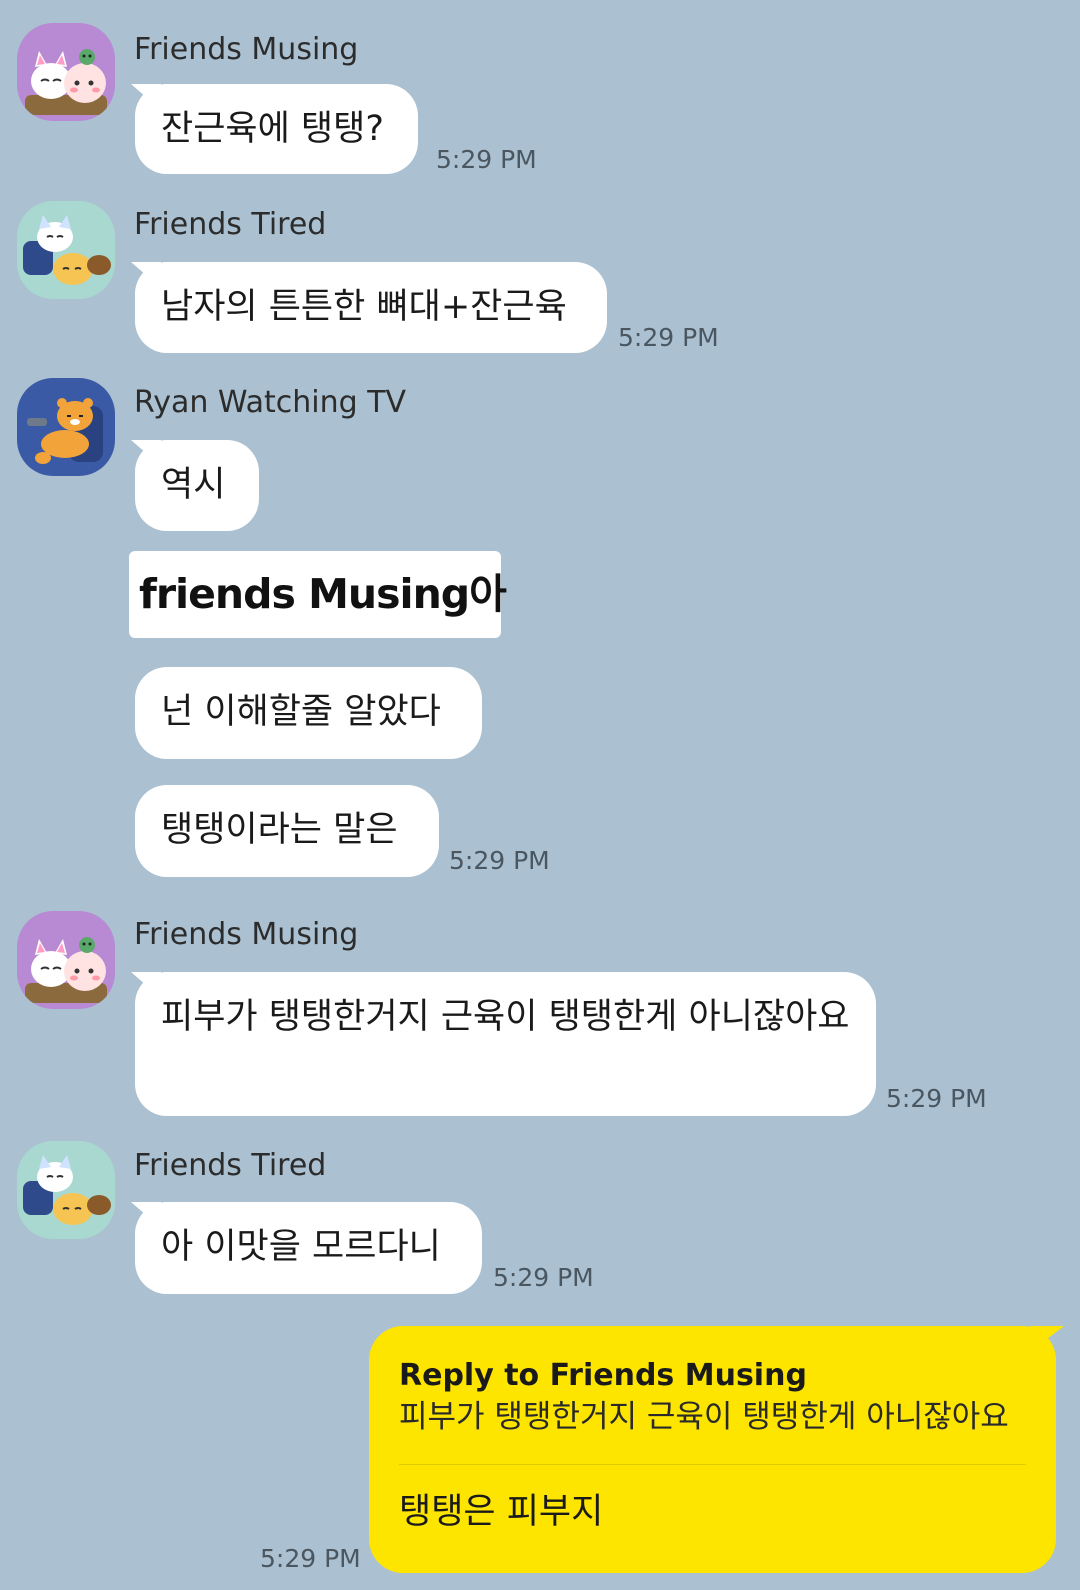  I want to click on ryan-avatar-icon, so click(66, 427).